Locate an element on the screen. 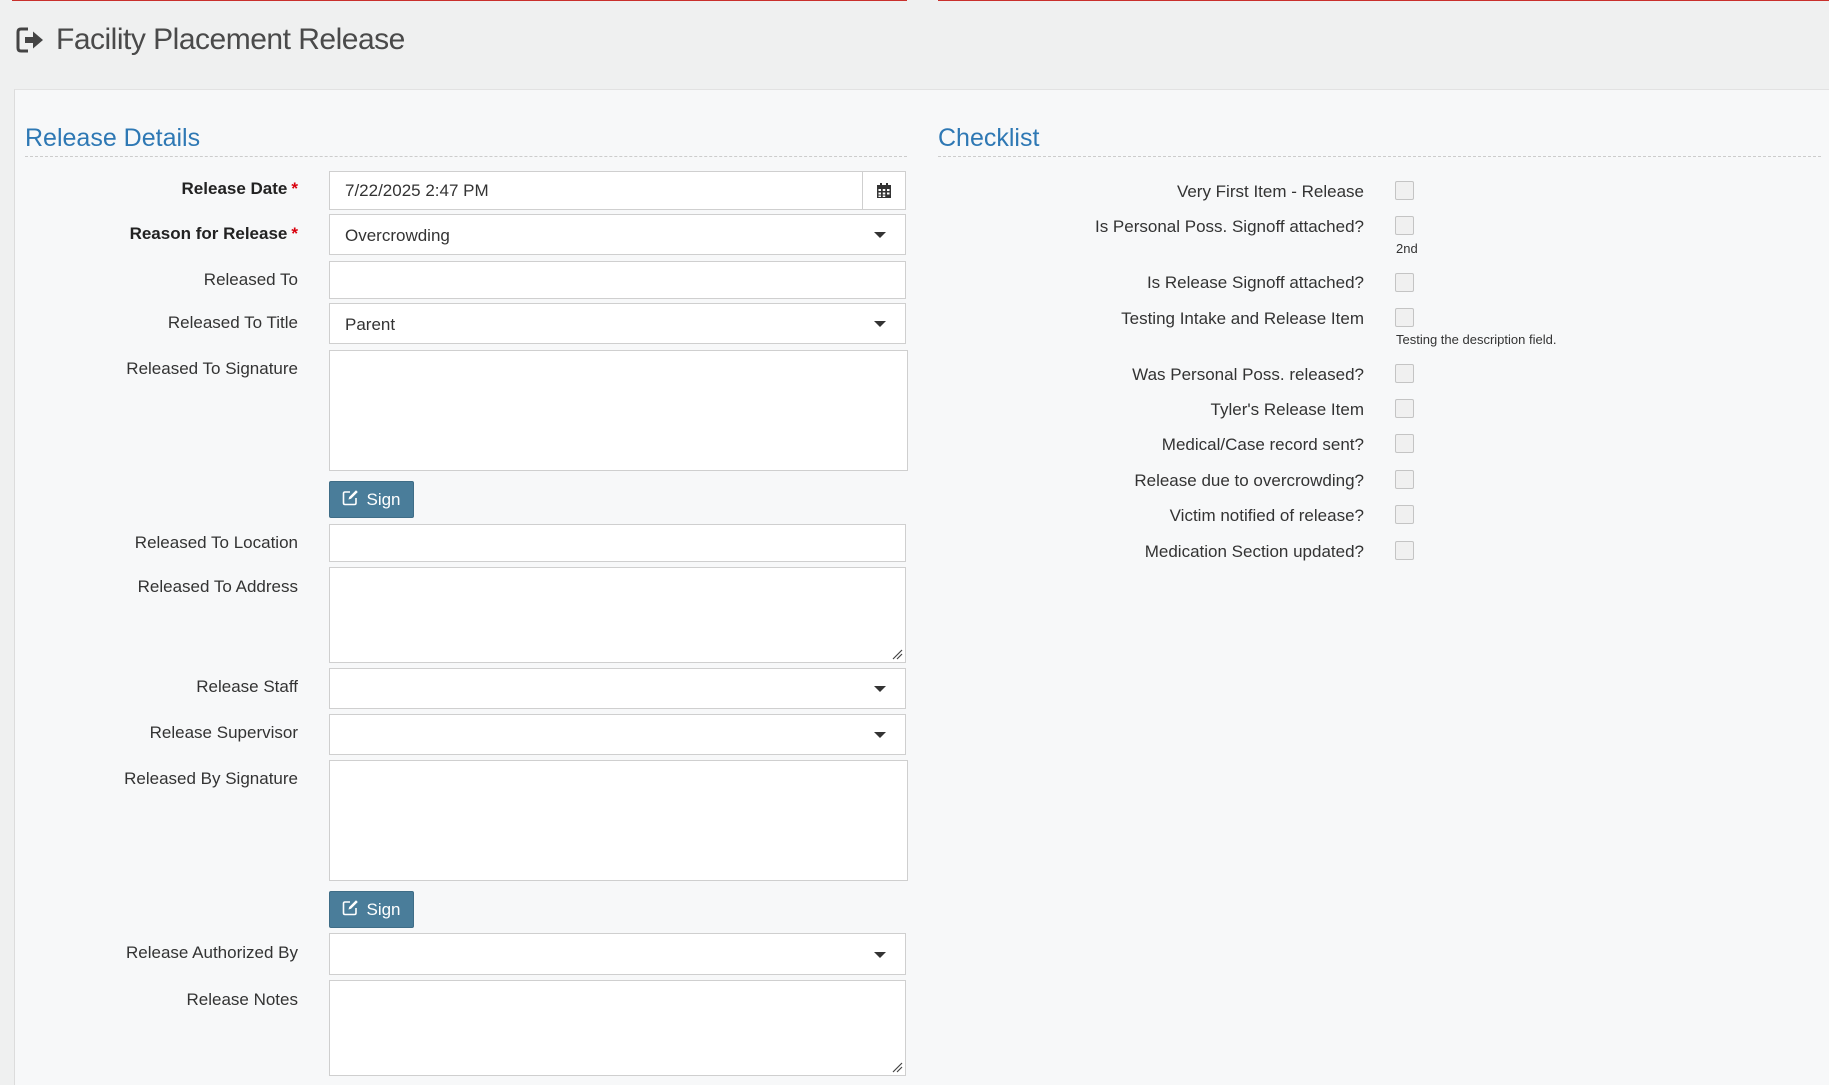  release-notes-label: Release Notes is located at coordinates (242, 999).